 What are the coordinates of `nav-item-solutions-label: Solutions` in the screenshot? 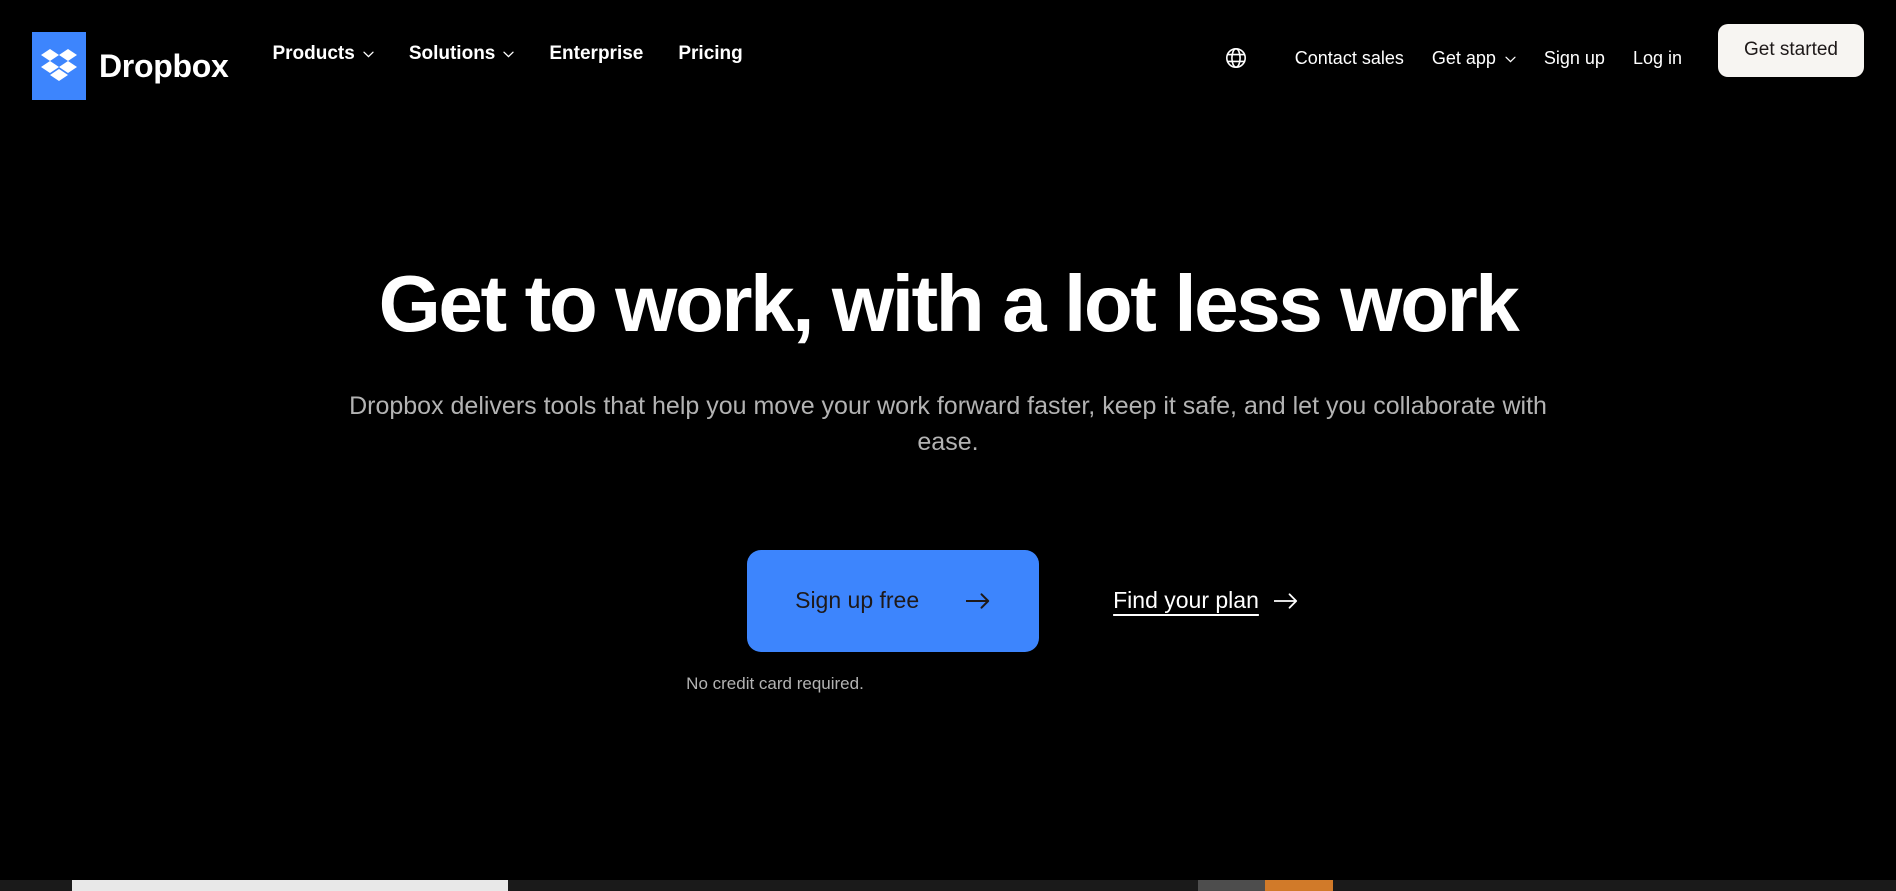 It's located at (452, 53).